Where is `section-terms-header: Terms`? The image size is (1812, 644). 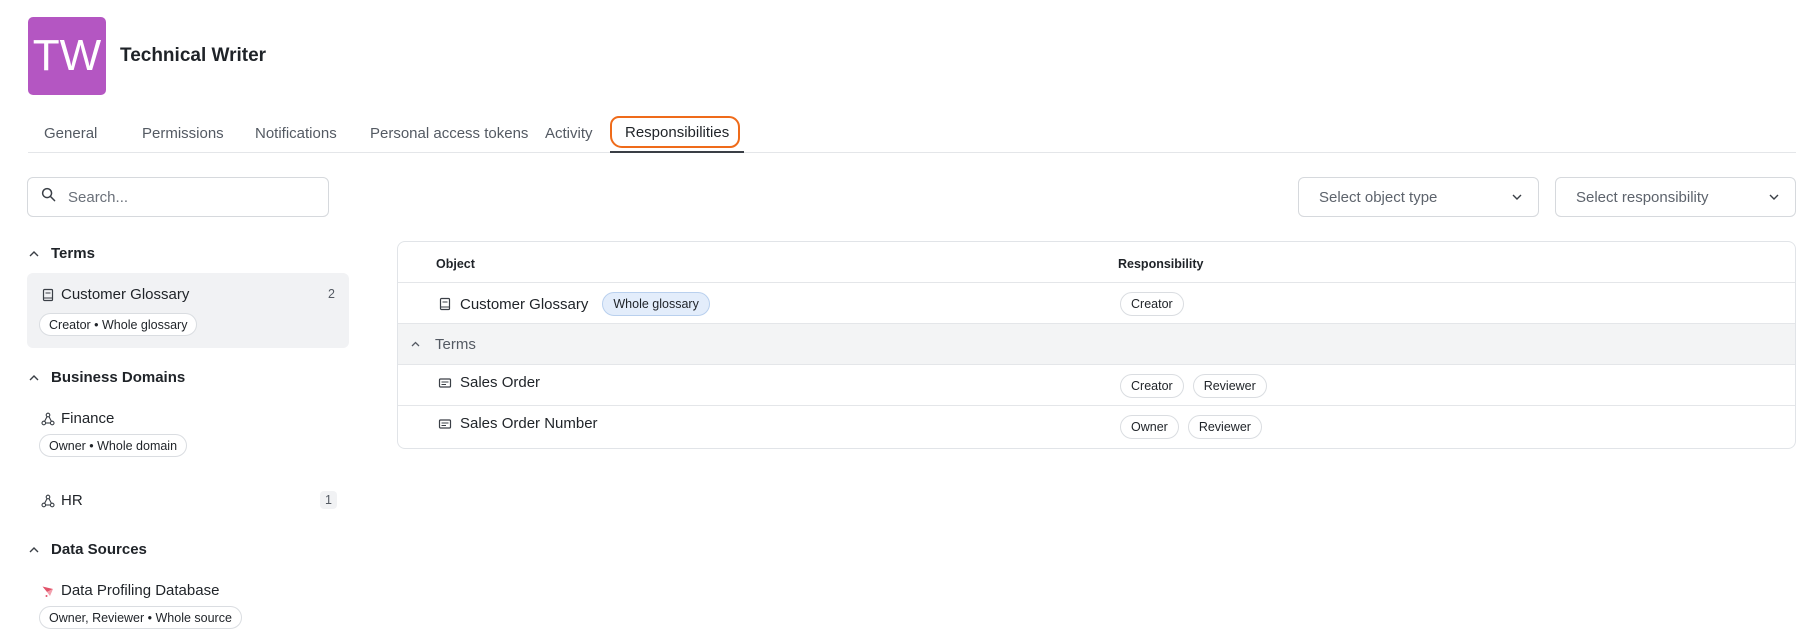
section-terms-header: Terms is located at coordinates (61, 253).